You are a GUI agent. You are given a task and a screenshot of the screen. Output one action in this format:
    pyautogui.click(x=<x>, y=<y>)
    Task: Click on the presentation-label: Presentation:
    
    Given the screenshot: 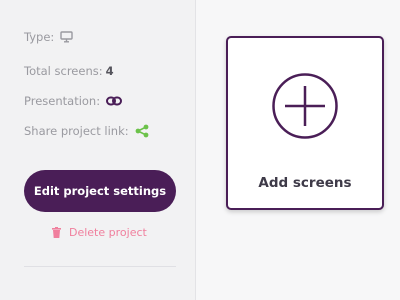 What is the action you would take?
    pyautogui.click(x=62, y=101)
    